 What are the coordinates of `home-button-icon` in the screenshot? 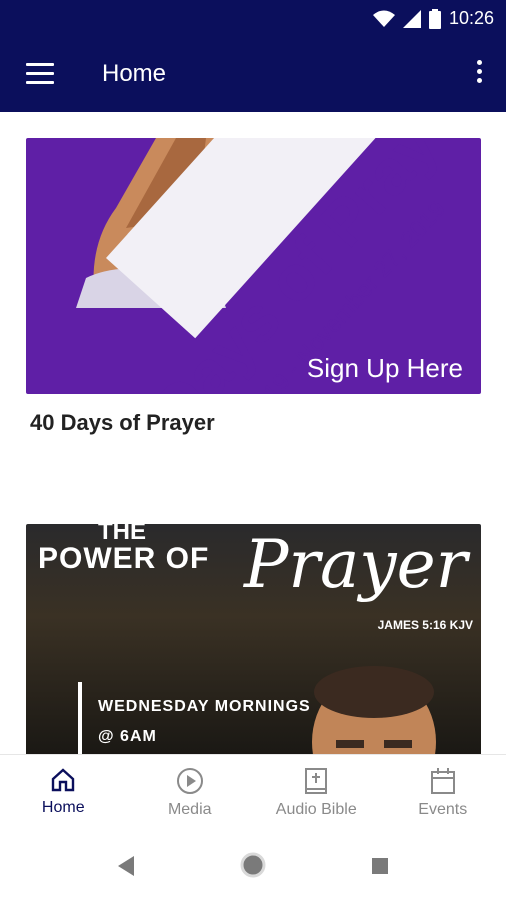 It's located at (253, 865).